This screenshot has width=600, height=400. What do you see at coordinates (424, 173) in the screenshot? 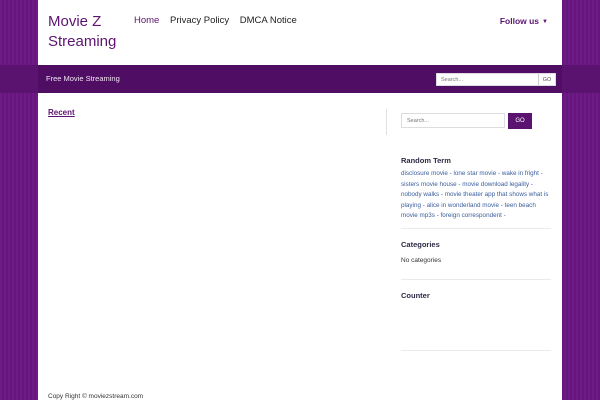
I see `random-term-link: disclosure movie` at bounding box center [424, 173].